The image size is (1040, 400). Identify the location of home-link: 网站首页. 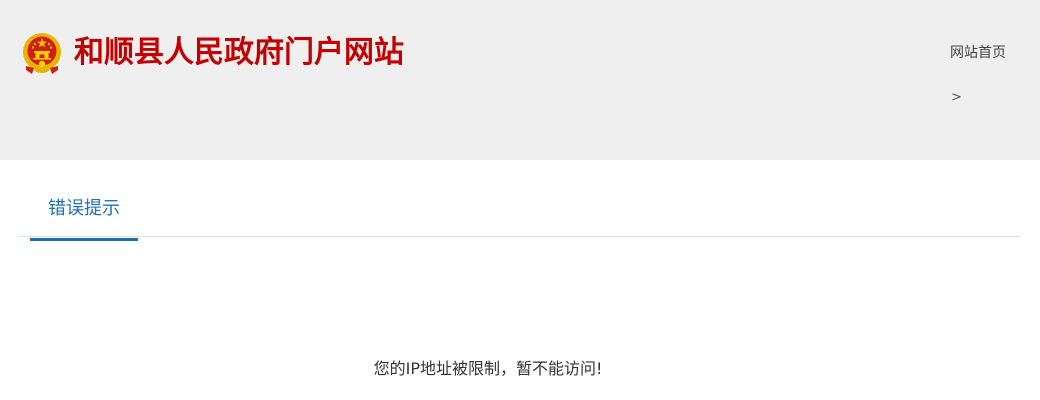
(978, 53).